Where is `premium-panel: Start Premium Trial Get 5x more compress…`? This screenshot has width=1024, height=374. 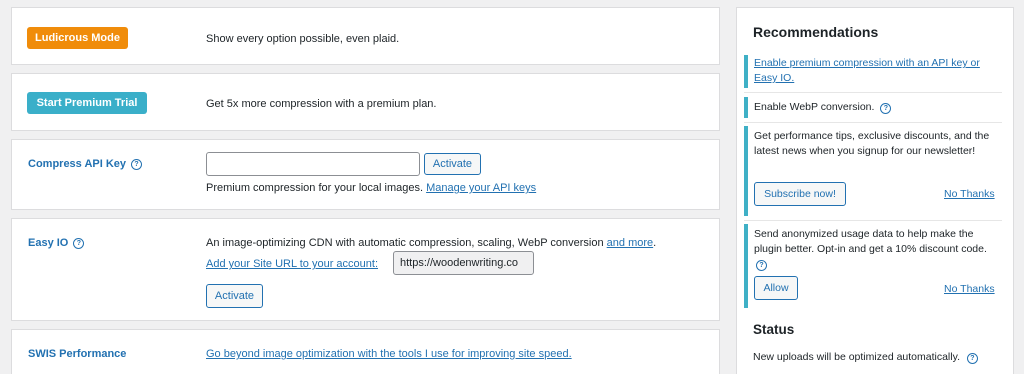
premium-panel: Start Premium Trial Get 5x more compress… is located at coordinates (365, 102).